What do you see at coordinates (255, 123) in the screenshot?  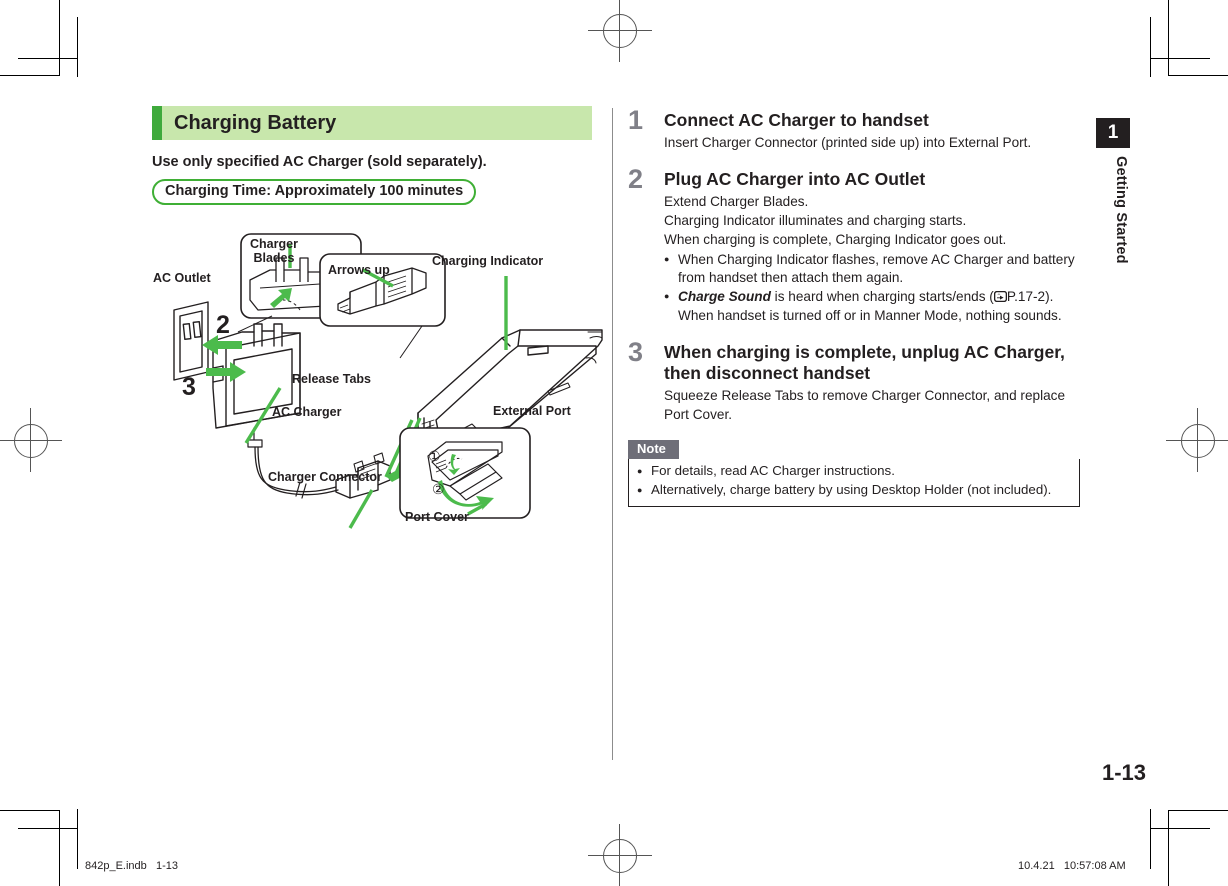 I see `page-title: Charging Battery` at bounding box center [255, 123].